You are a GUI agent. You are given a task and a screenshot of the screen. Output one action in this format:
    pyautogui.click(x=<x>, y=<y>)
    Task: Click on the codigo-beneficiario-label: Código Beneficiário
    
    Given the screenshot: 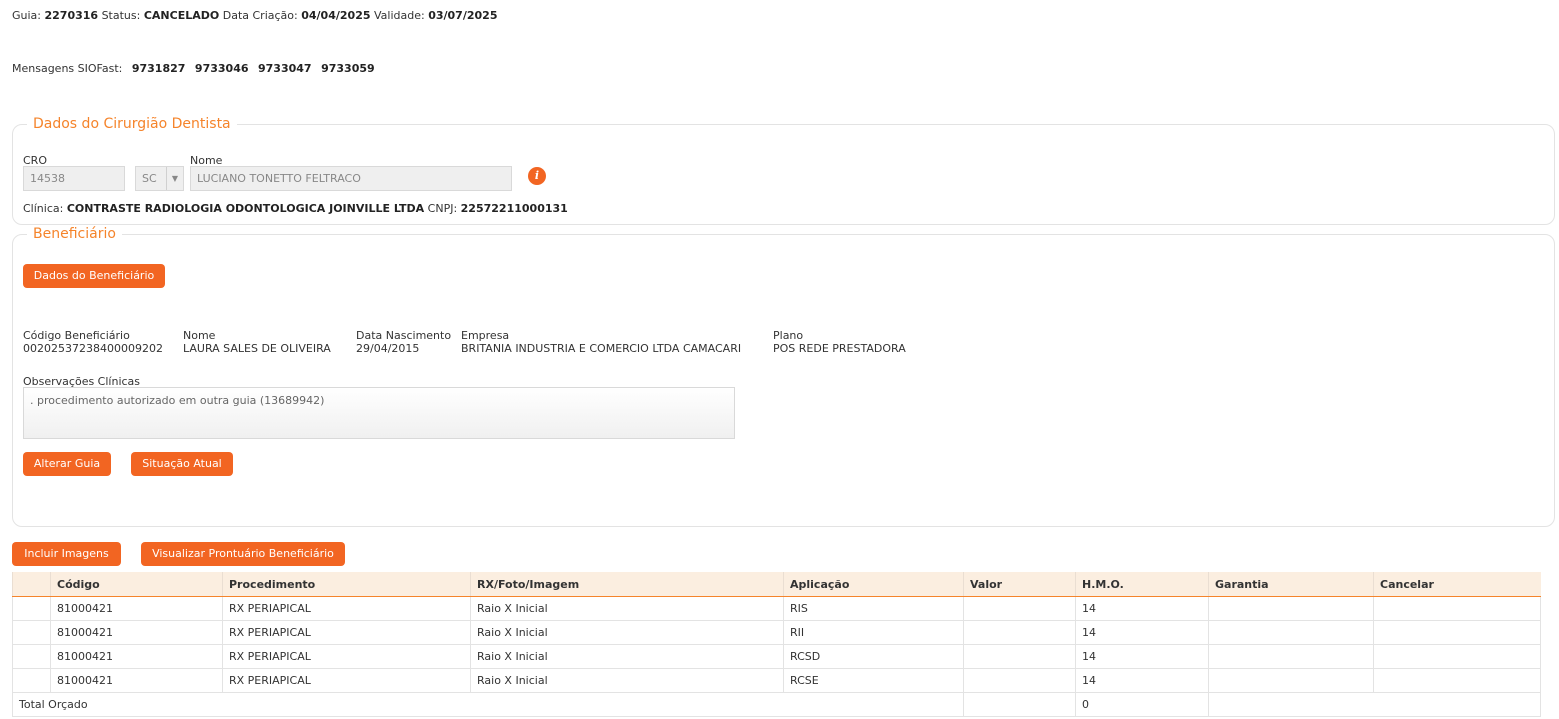 What is the action you would take?
    pyautogui.click(x=76, y=335)
    